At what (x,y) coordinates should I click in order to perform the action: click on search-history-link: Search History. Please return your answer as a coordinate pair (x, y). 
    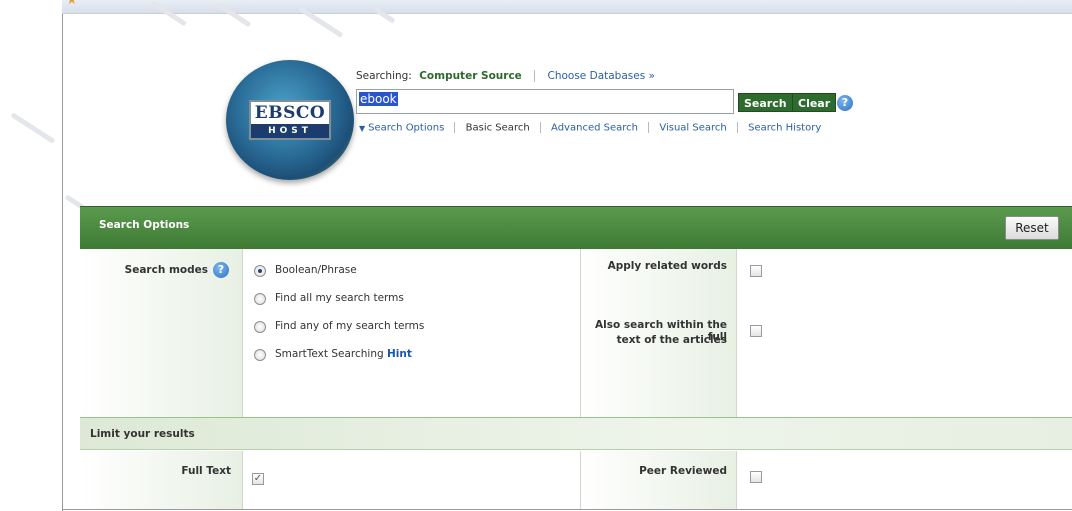
    Looking at the image, I should click on (784, 128).